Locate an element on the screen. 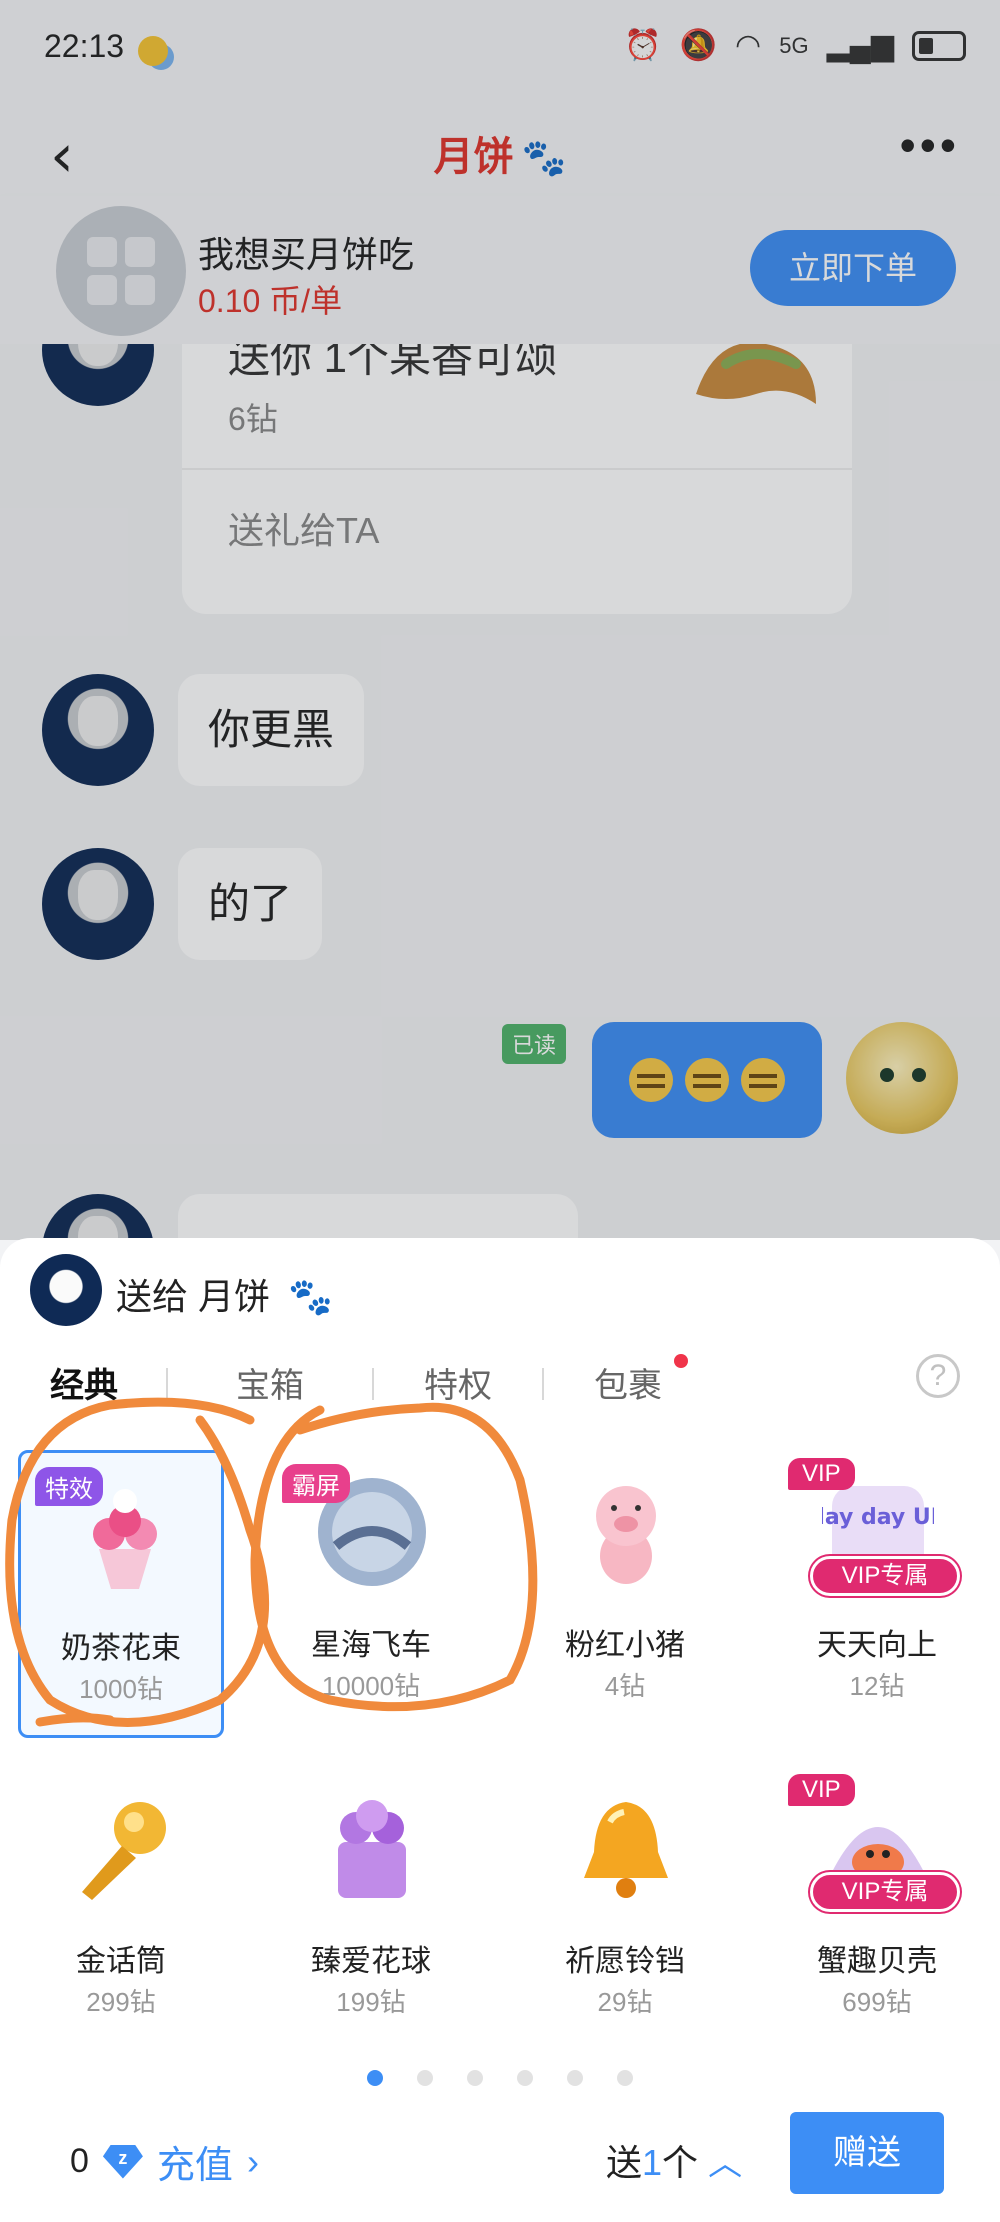  send-quantity-selector: 送1个 ︿ is located at coordinates (674, 2160).